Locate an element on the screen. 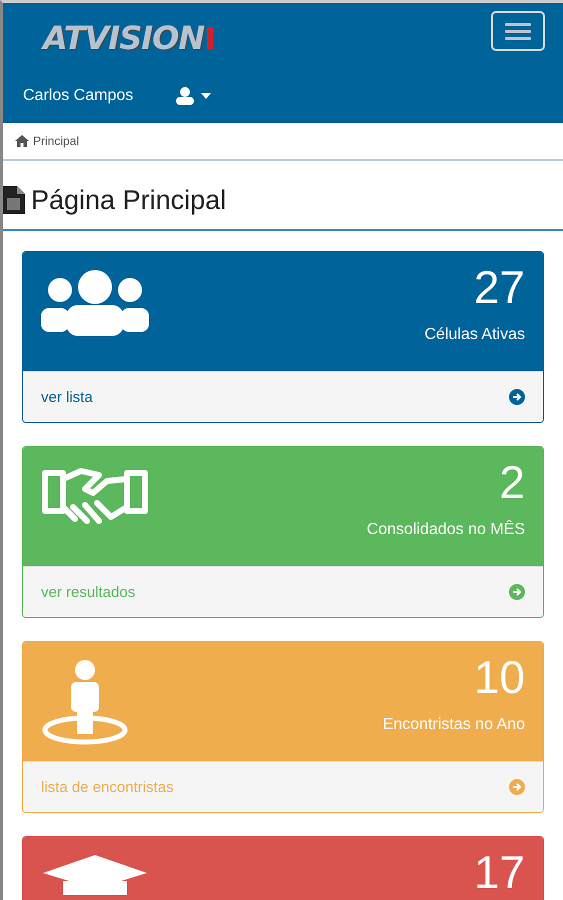 This screenshot has width=563, height=900. count: 10 is located at coordinates (498, 677).